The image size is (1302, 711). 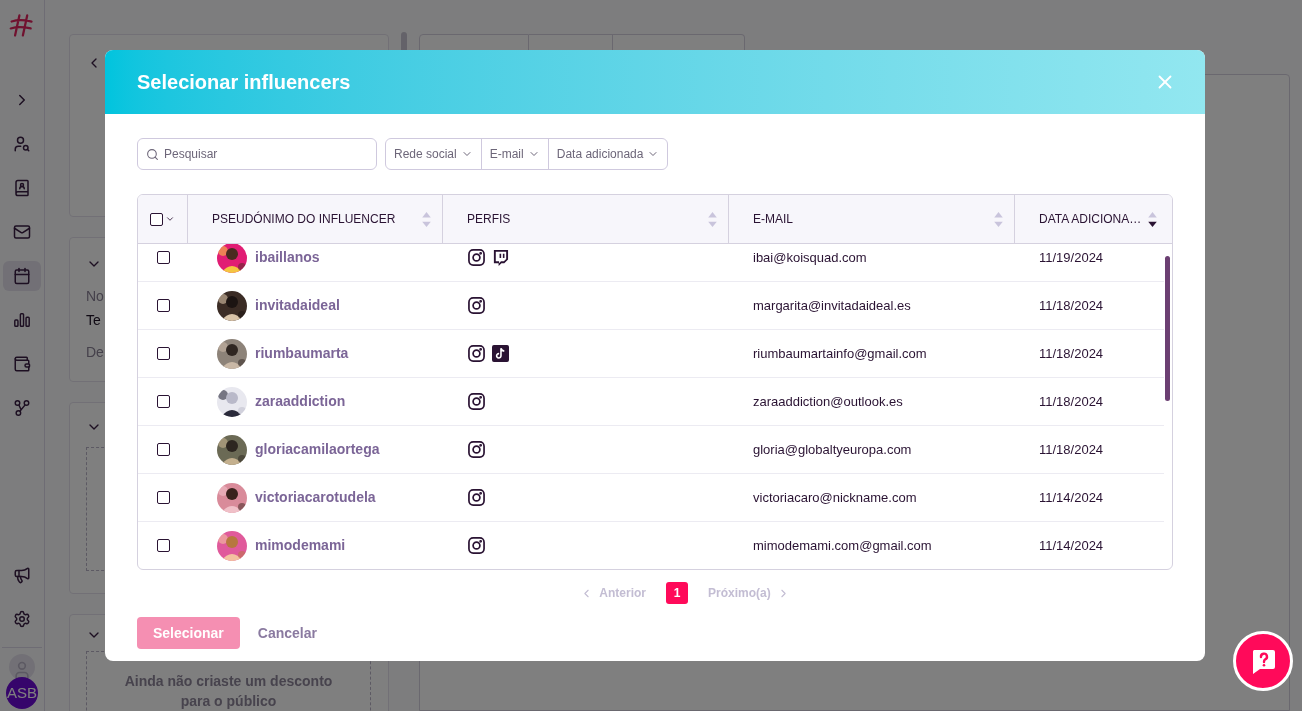 What do you see at coordinates (315, 497) in the screenshot?
I see `influencer-name: victoriacarotudela` at bounding box center [315, 497].